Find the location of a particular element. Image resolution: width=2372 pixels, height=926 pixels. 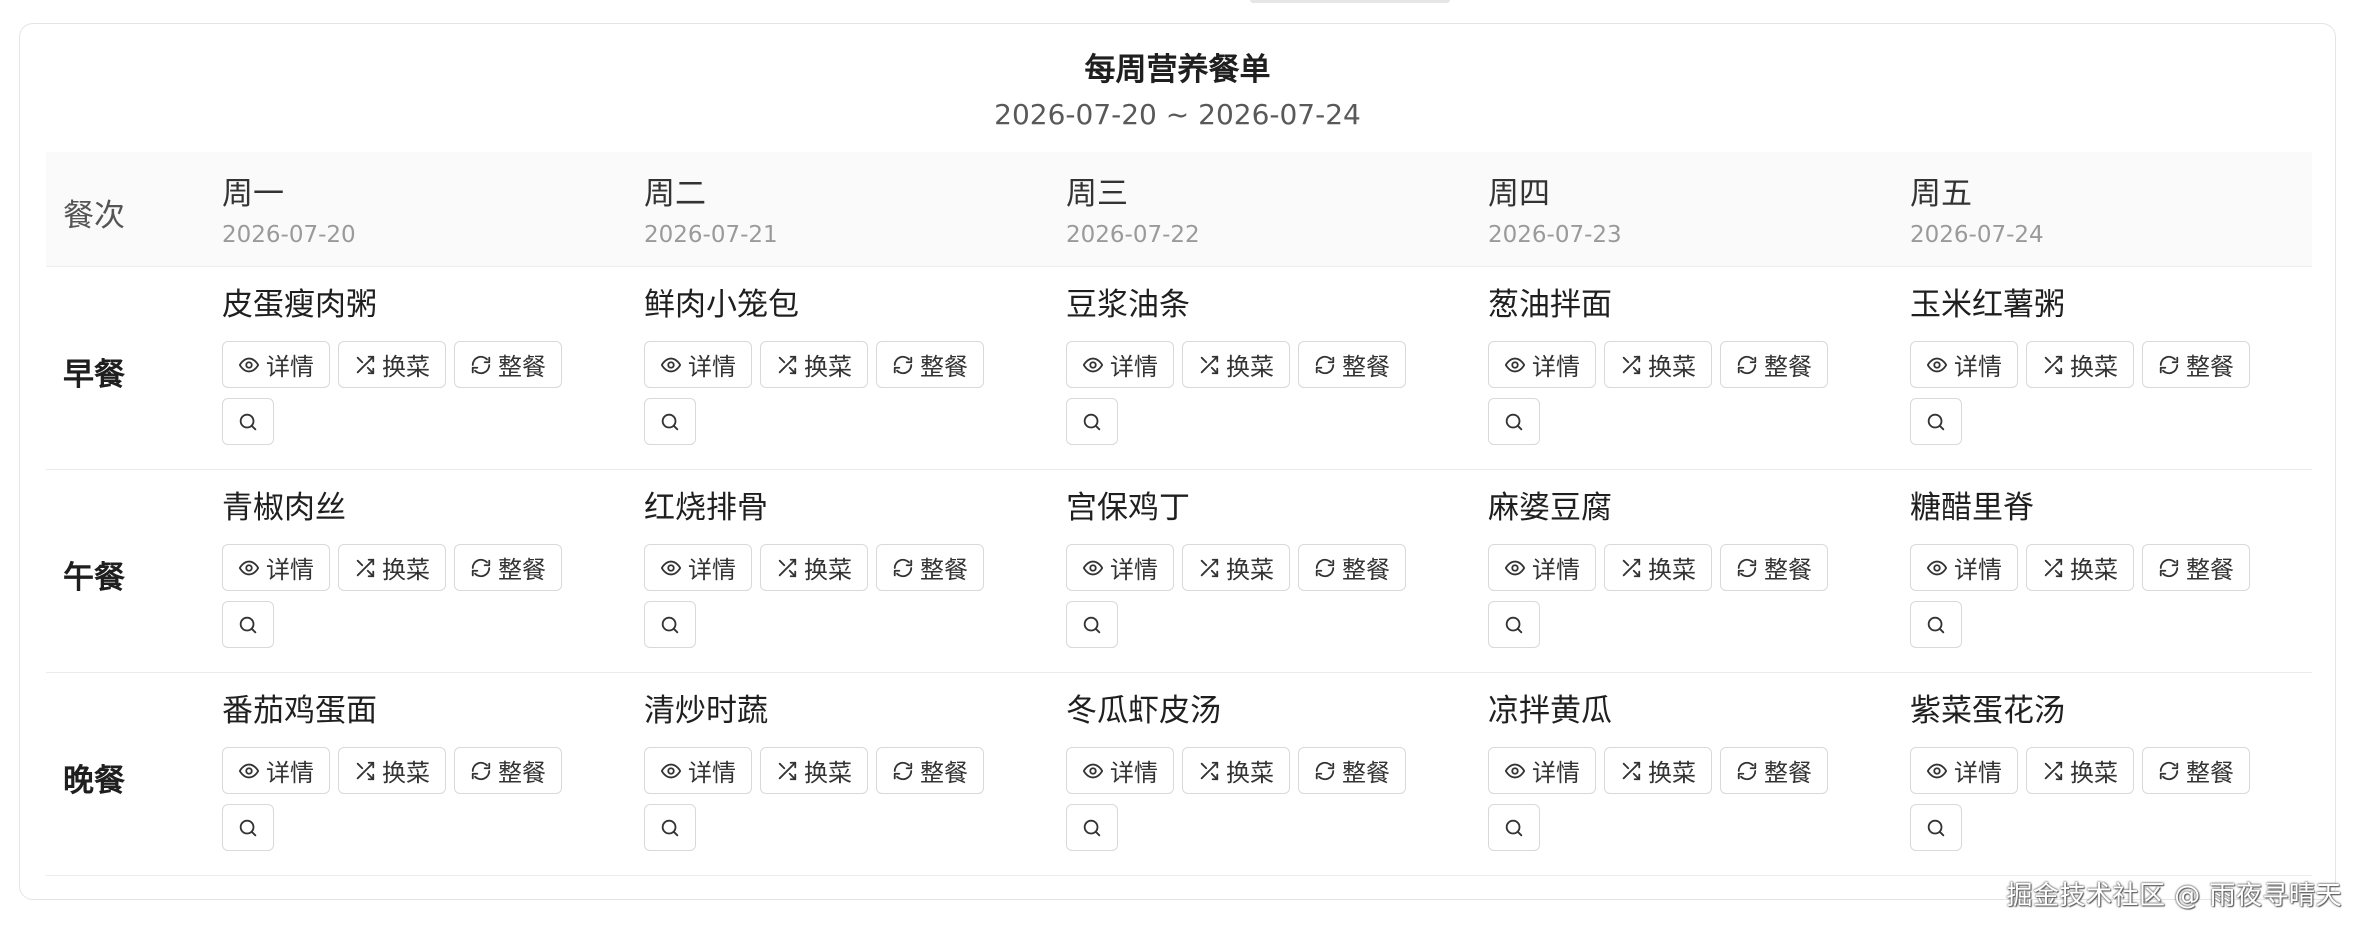

day-cell: 清炒时蔬 详情 换菜 整餐 is located at coordinates (854, 774).